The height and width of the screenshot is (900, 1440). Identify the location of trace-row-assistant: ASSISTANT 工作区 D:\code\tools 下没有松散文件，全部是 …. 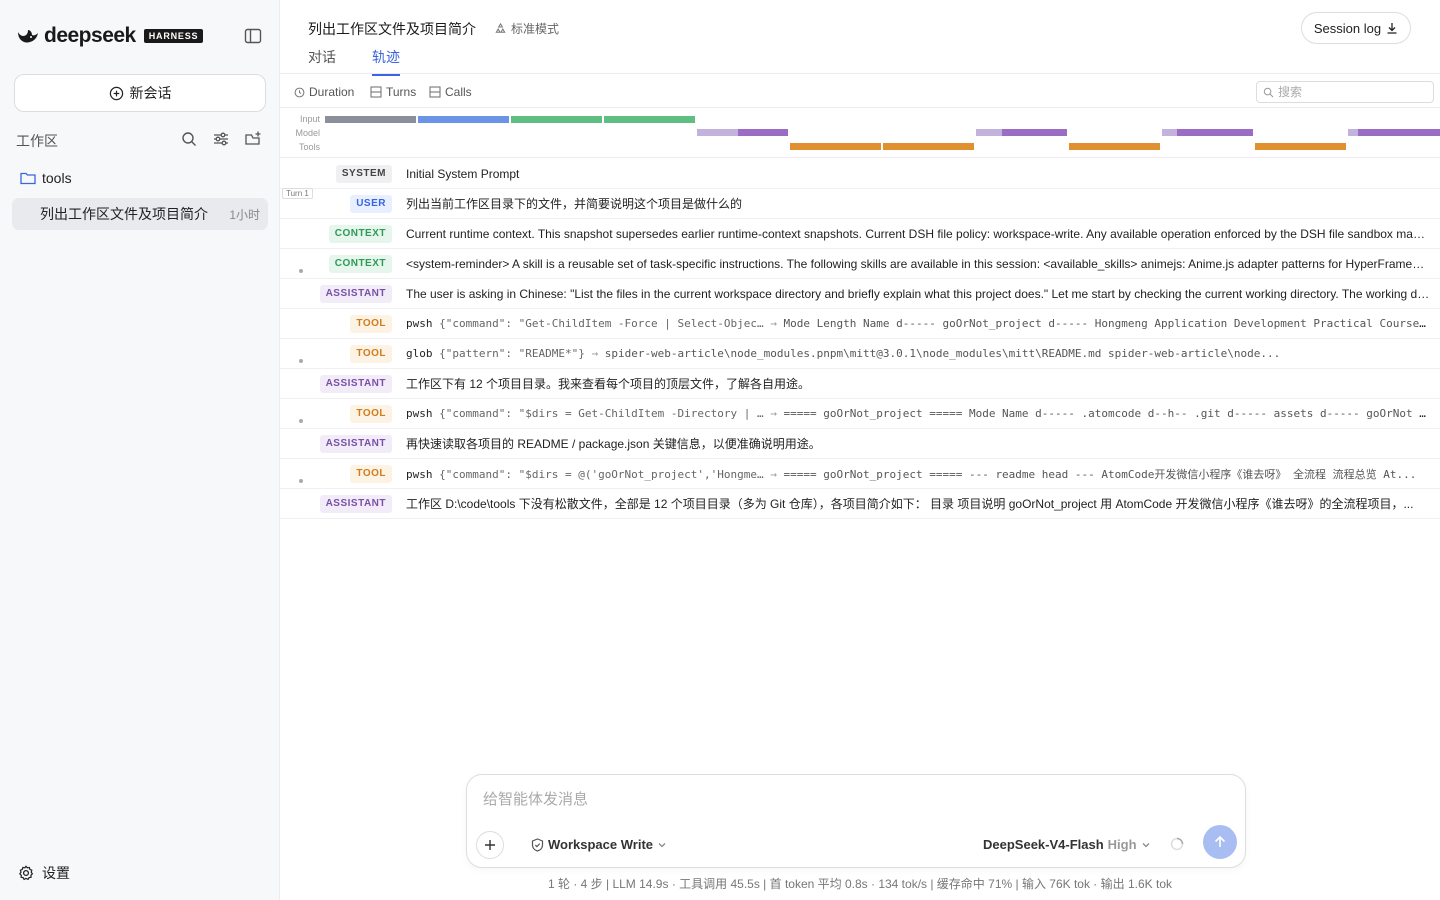
(860, 499).